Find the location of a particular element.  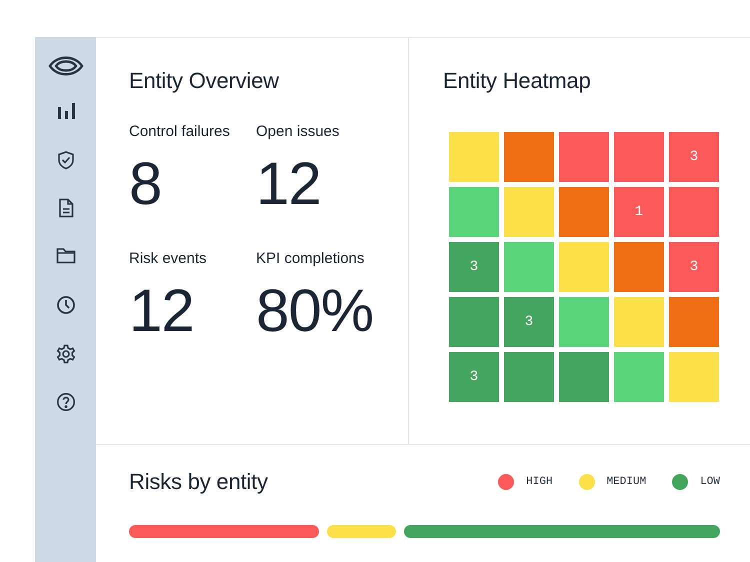

stat-label: Open issues is located at coordinates (298, 131).